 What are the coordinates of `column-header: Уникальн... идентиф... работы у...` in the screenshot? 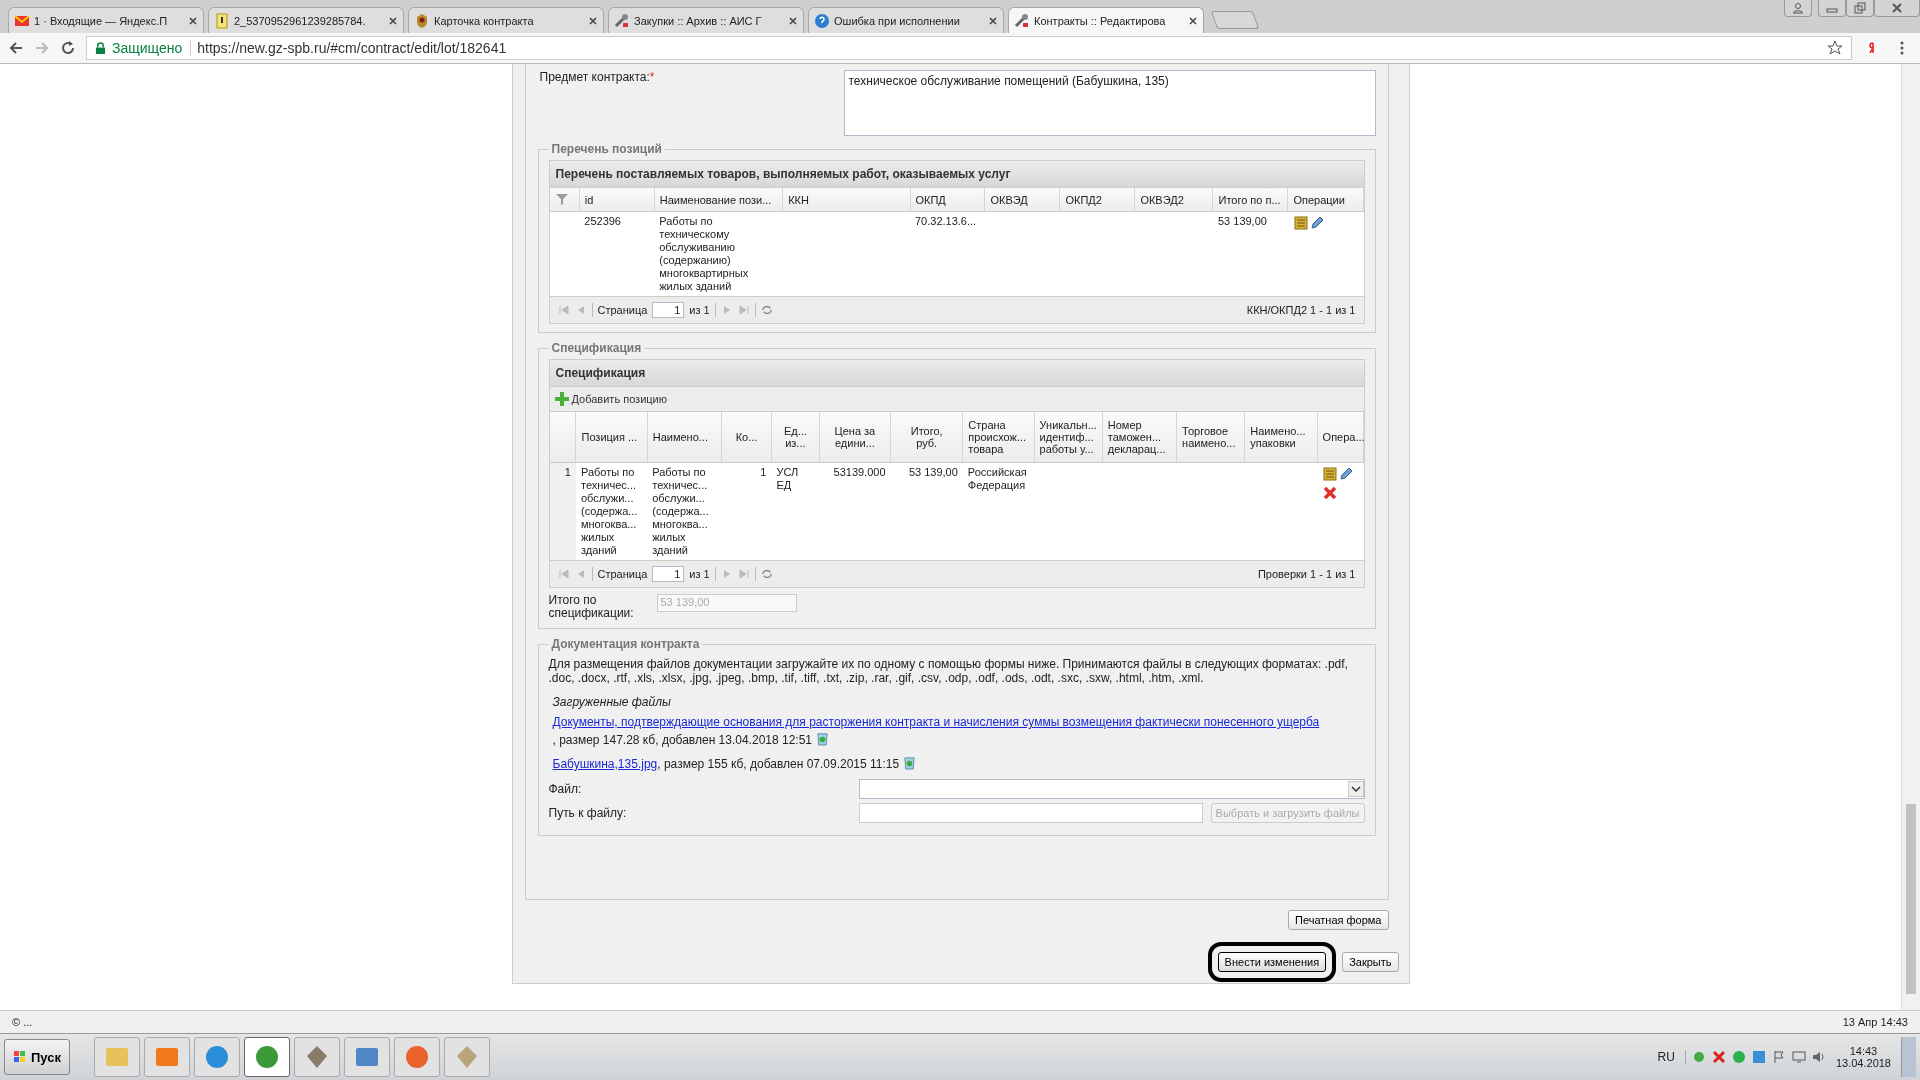 It's located at (1068, 437).